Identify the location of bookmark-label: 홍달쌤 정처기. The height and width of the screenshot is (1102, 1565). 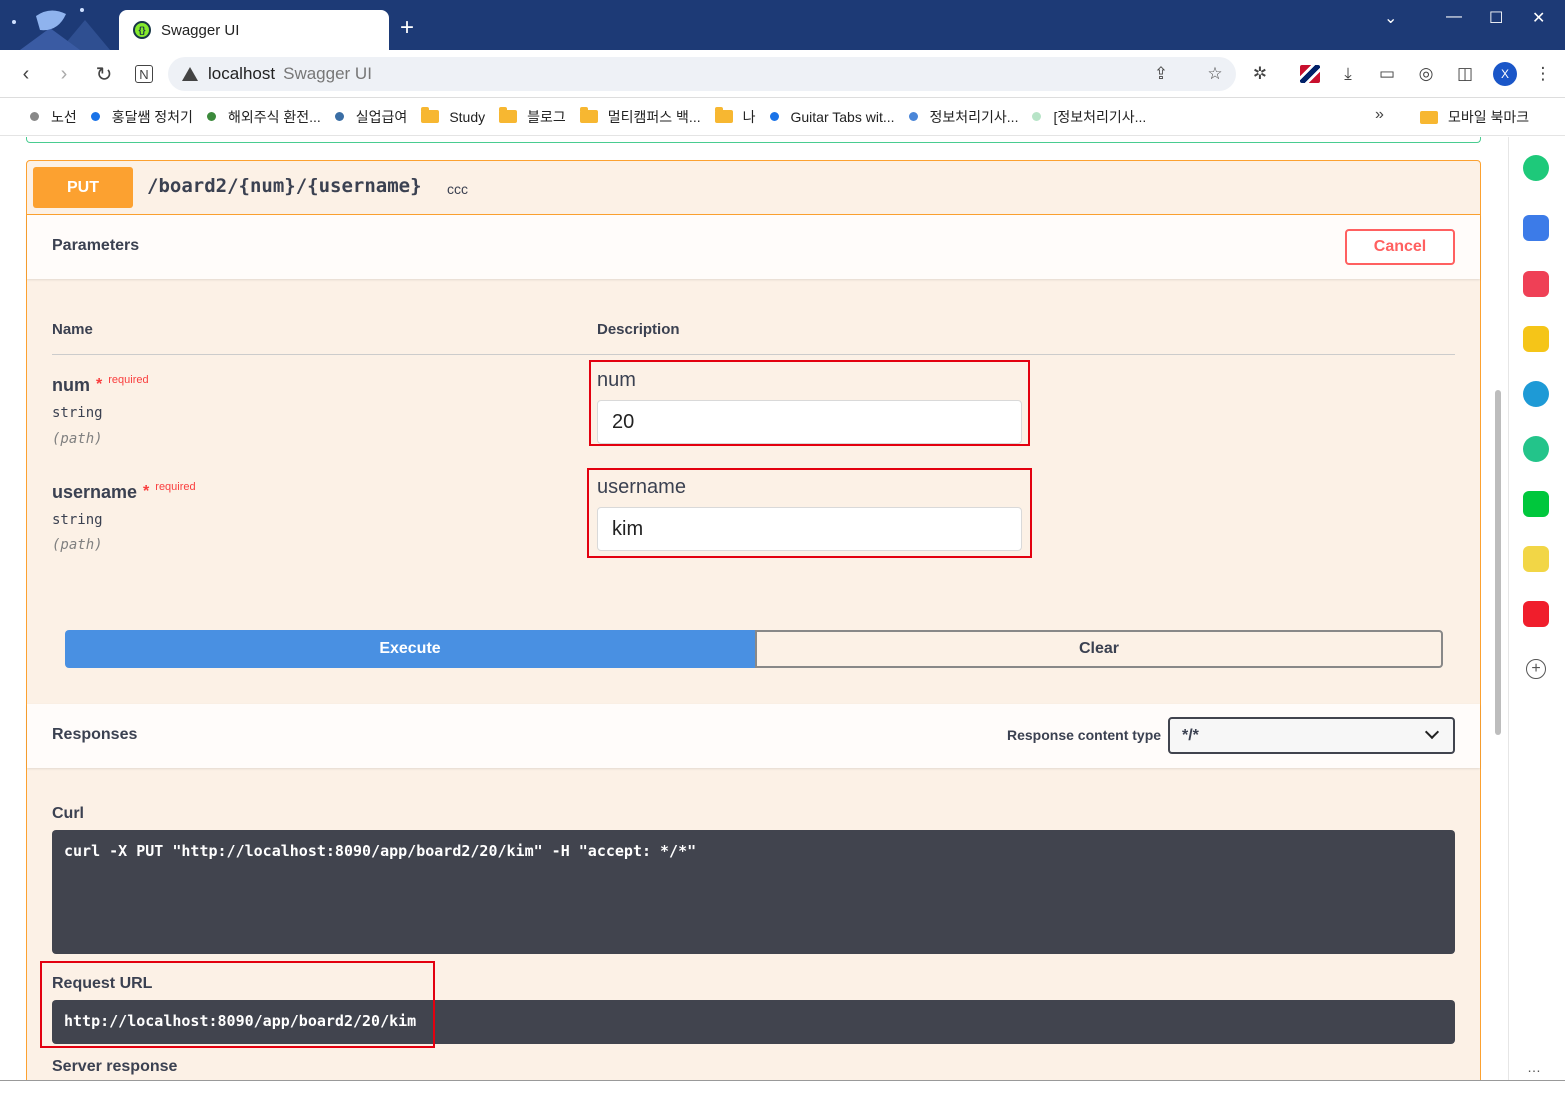
(152, 116).